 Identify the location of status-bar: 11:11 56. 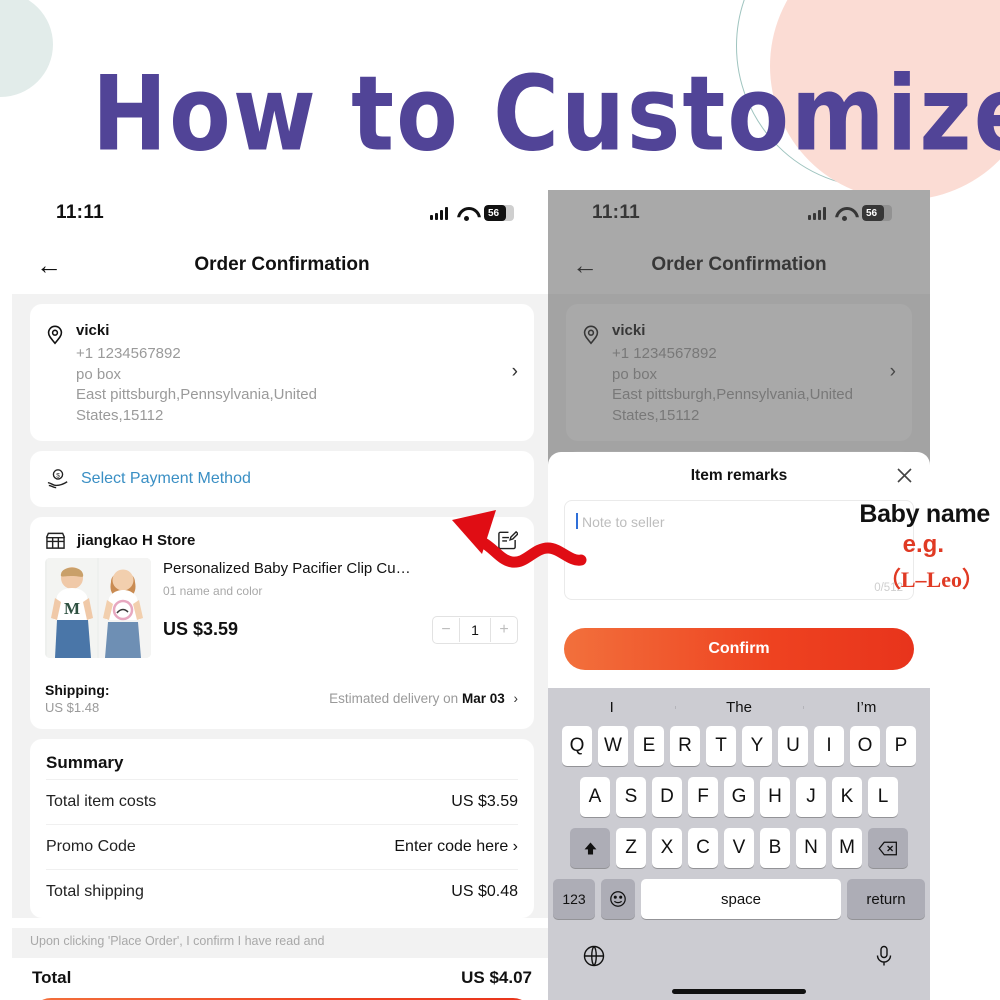
(282, 213).